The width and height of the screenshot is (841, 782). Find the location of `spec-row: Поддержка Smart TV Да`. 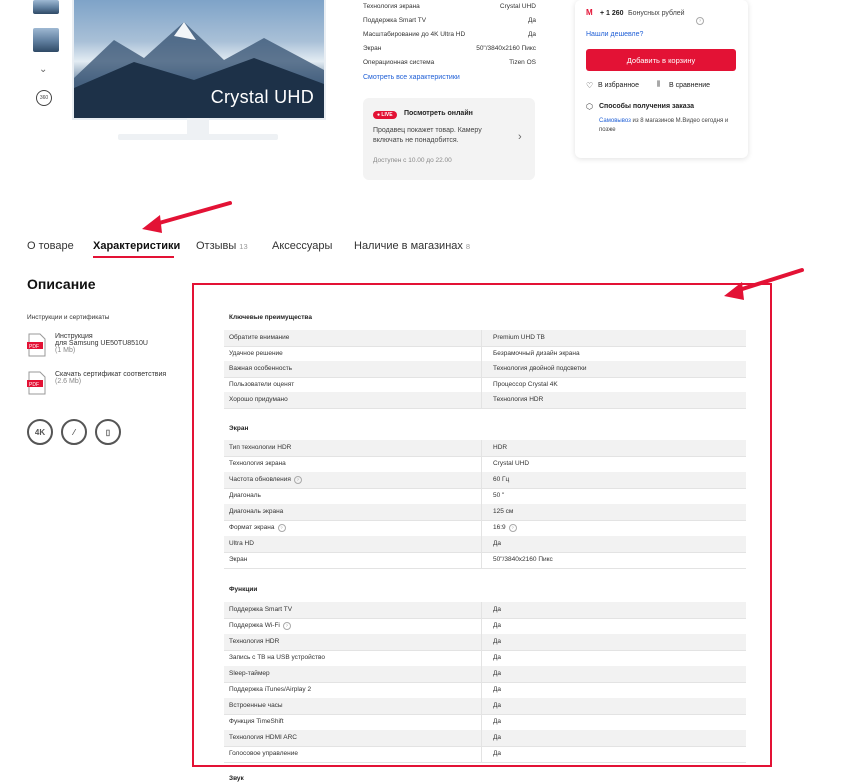

spec-row: Поддержка Smart TV Да is located at coordinates (485, 610).